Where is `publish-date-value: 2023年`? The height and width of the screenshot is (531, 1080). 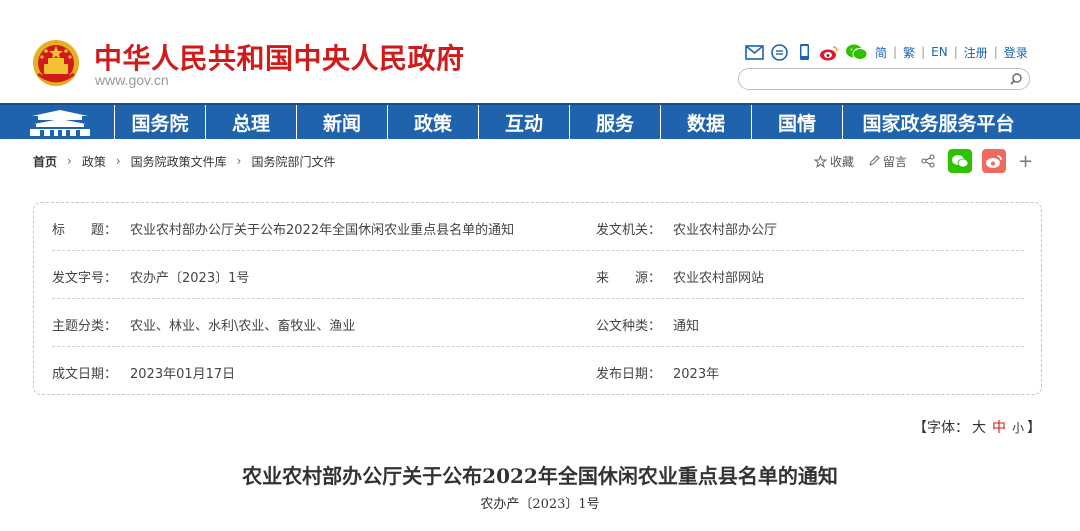 publish-date-value: 2023年 is located at coordinates (696, 374).